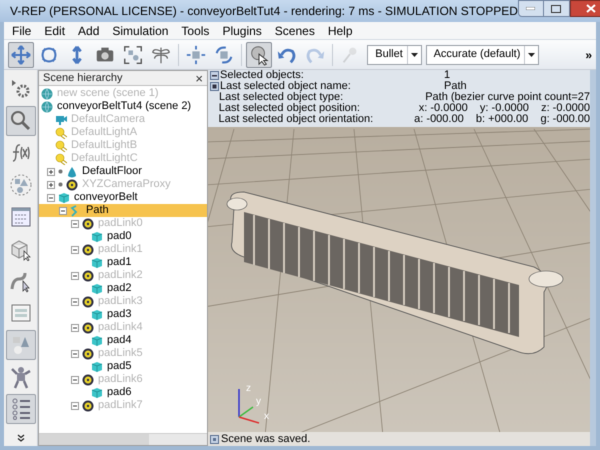 This screenshot has height=450, width=600. What do you see at coordinates (281, 97) in the screenshot?
I see `info-label: Last selected object type:` at bounding box center [281, 97].